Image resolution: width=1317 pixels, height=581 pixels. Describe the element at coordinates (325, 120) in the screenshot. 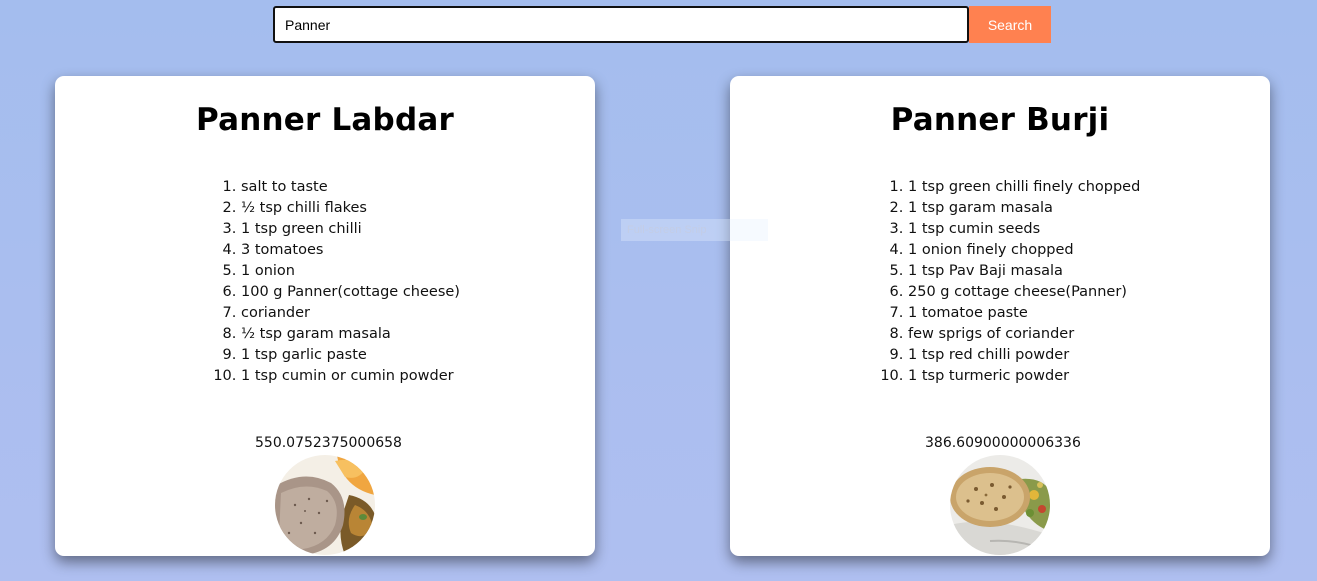

I see `recipe-title: Panner Labdar` at that location.